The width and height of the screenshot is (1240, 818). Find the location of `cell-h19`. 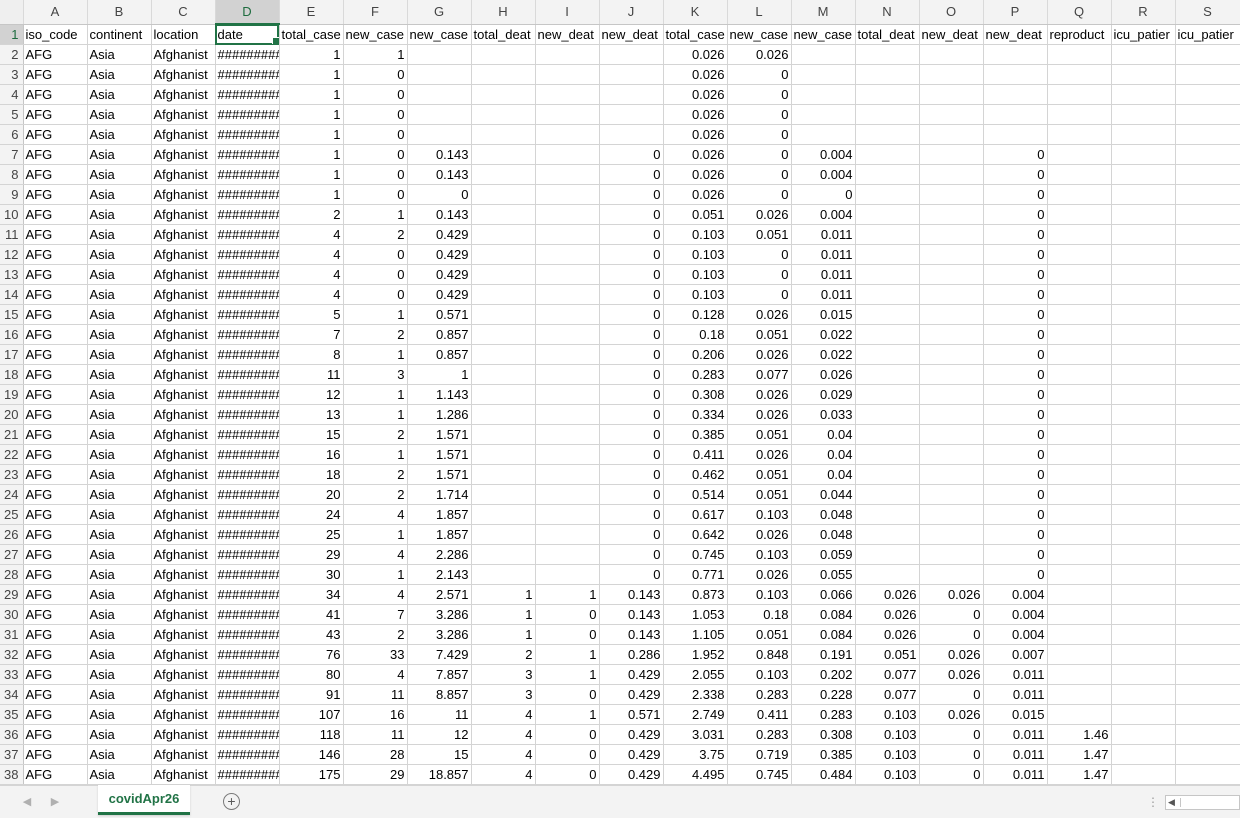

cell-h19 is located at coordinates (503, 394).